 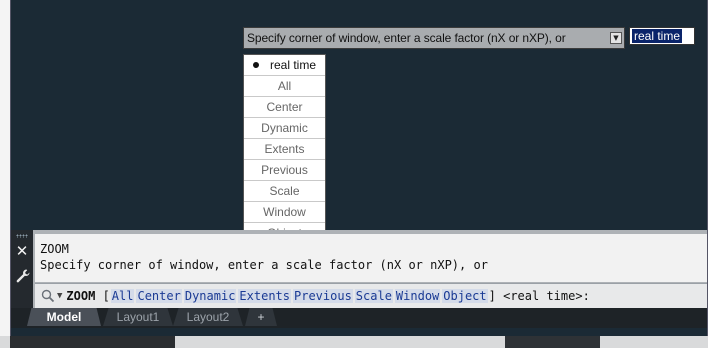 What do you see at coordinates (64, 317) in the screenshot?
I see `tab-model: Model` at bounding box center [64, 317].